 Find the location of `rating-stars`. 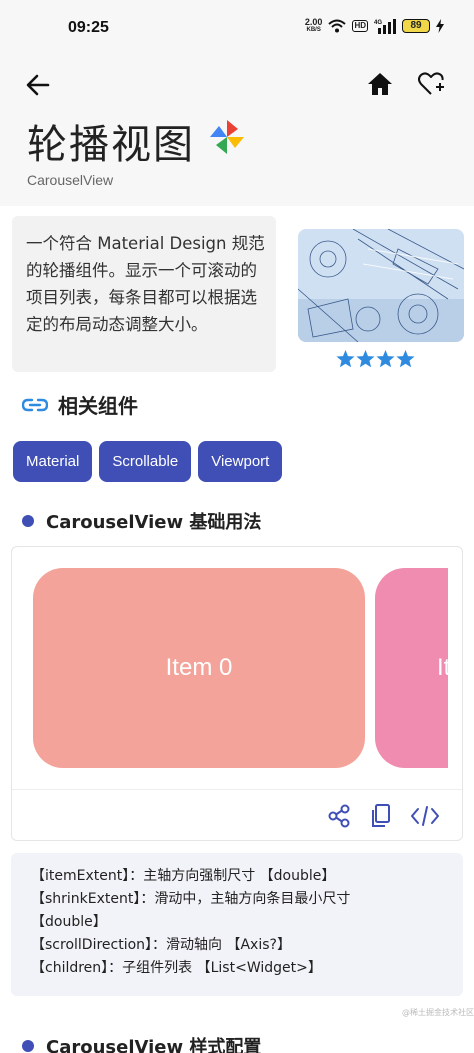

rating-stars is located at coordinates (375, 359).